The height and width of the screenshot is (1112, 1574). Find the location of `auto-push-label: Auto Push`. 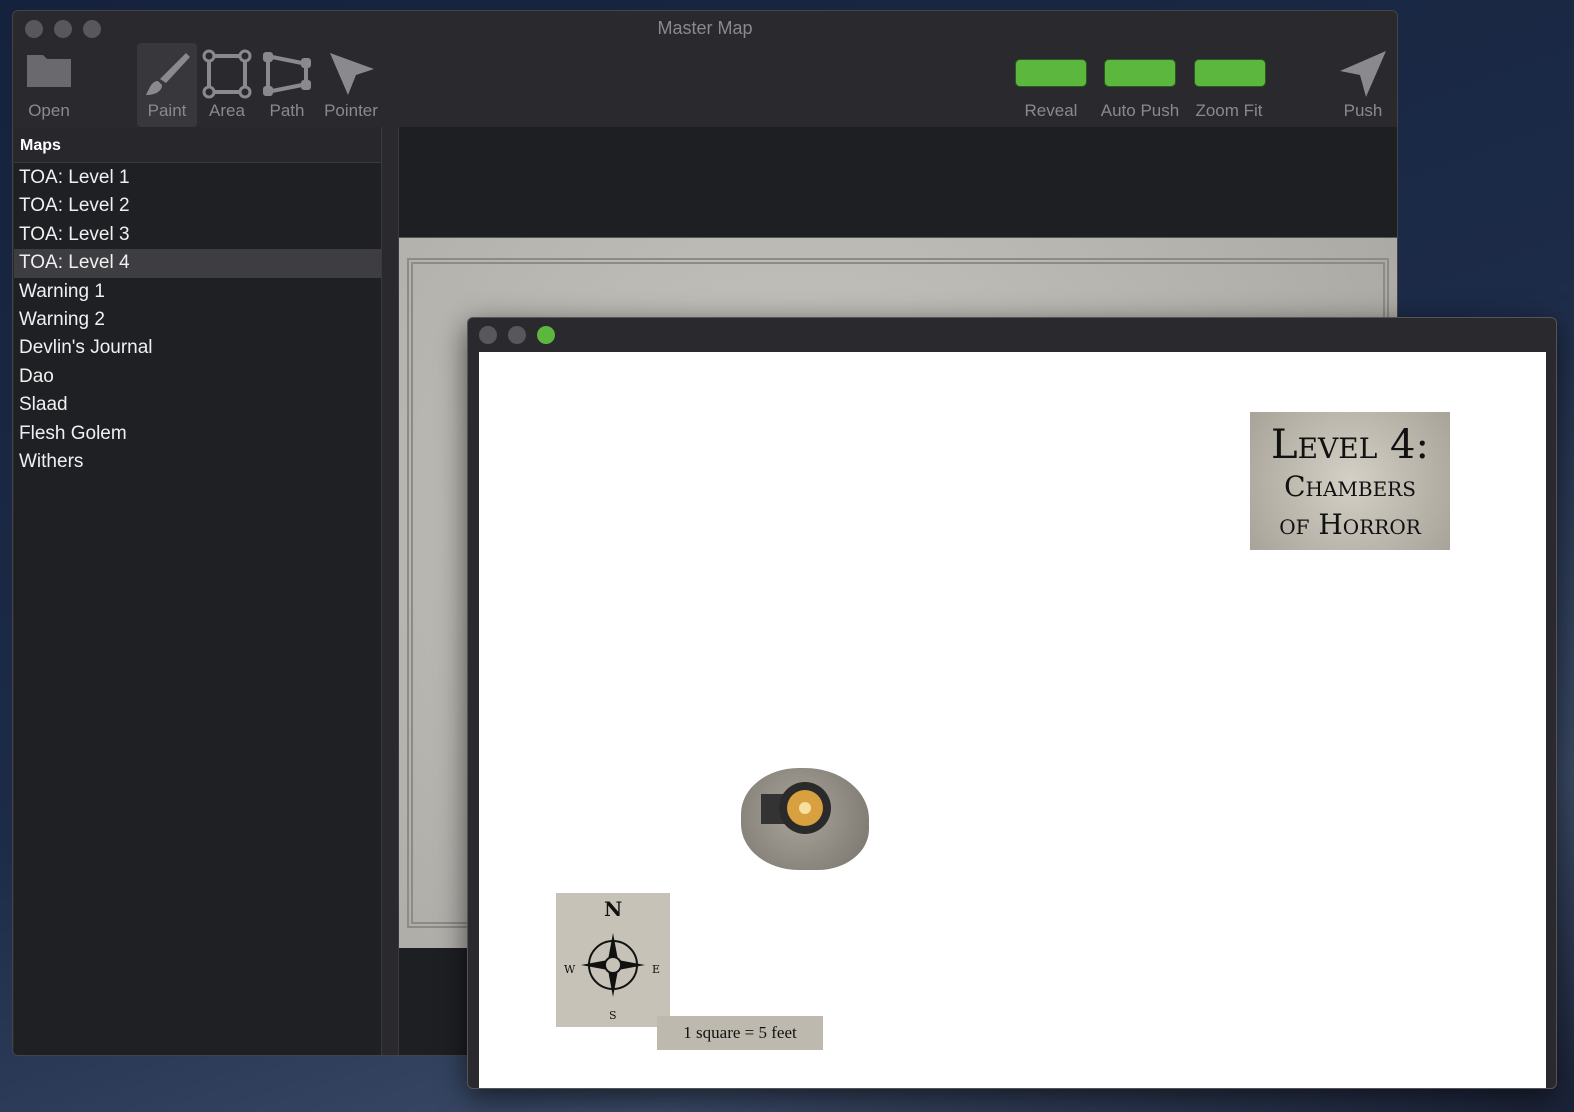

auto-push-label: Auto Push is located at coordinates (1140, 110).